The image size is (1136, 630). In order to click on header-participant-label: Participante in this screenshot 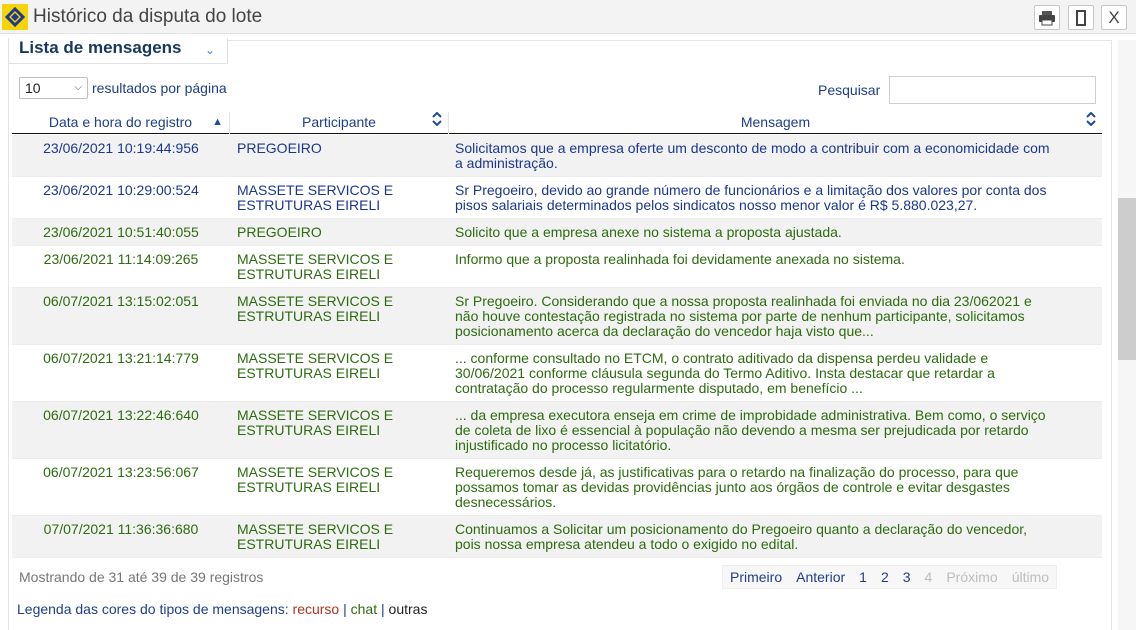, I will do `click(339, 122)`.